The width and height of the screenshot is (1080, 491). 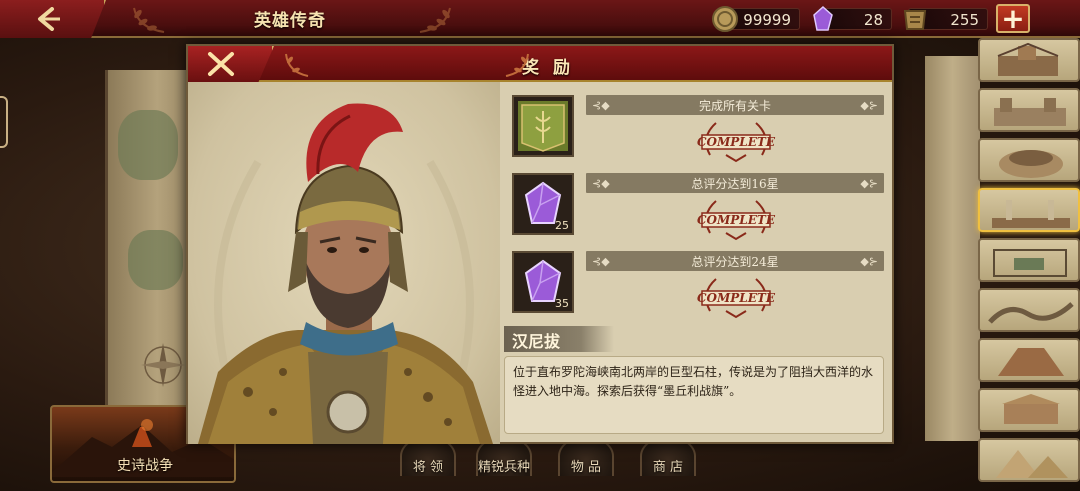 I want to click on epic-war-label: 史诗战争, so click(x=145, y=466).